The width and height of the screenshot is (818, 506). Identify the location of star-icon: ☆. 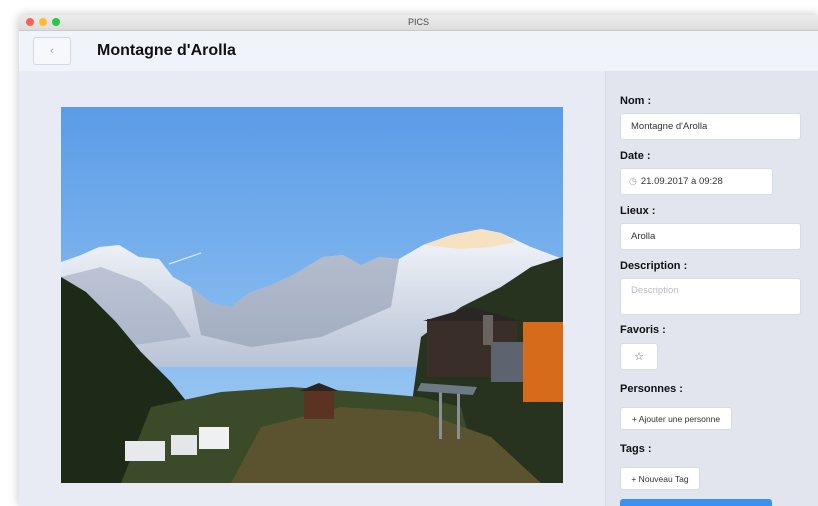
(639, 357).